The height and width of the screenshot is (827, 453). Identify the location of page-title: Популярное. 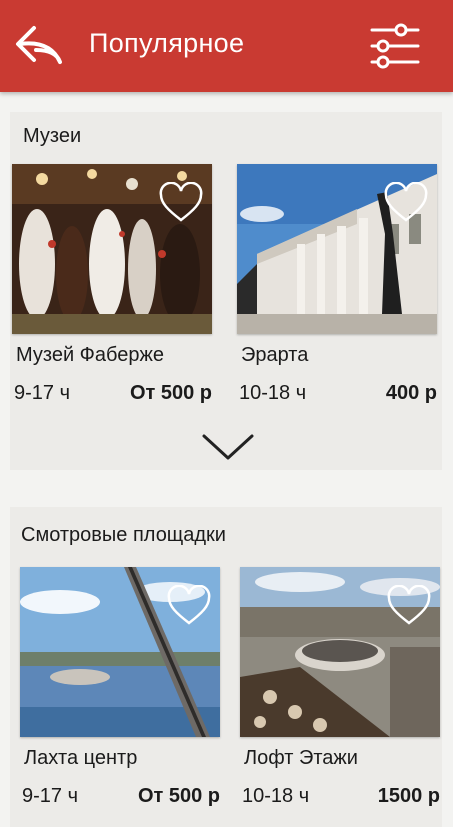
(167, 43).